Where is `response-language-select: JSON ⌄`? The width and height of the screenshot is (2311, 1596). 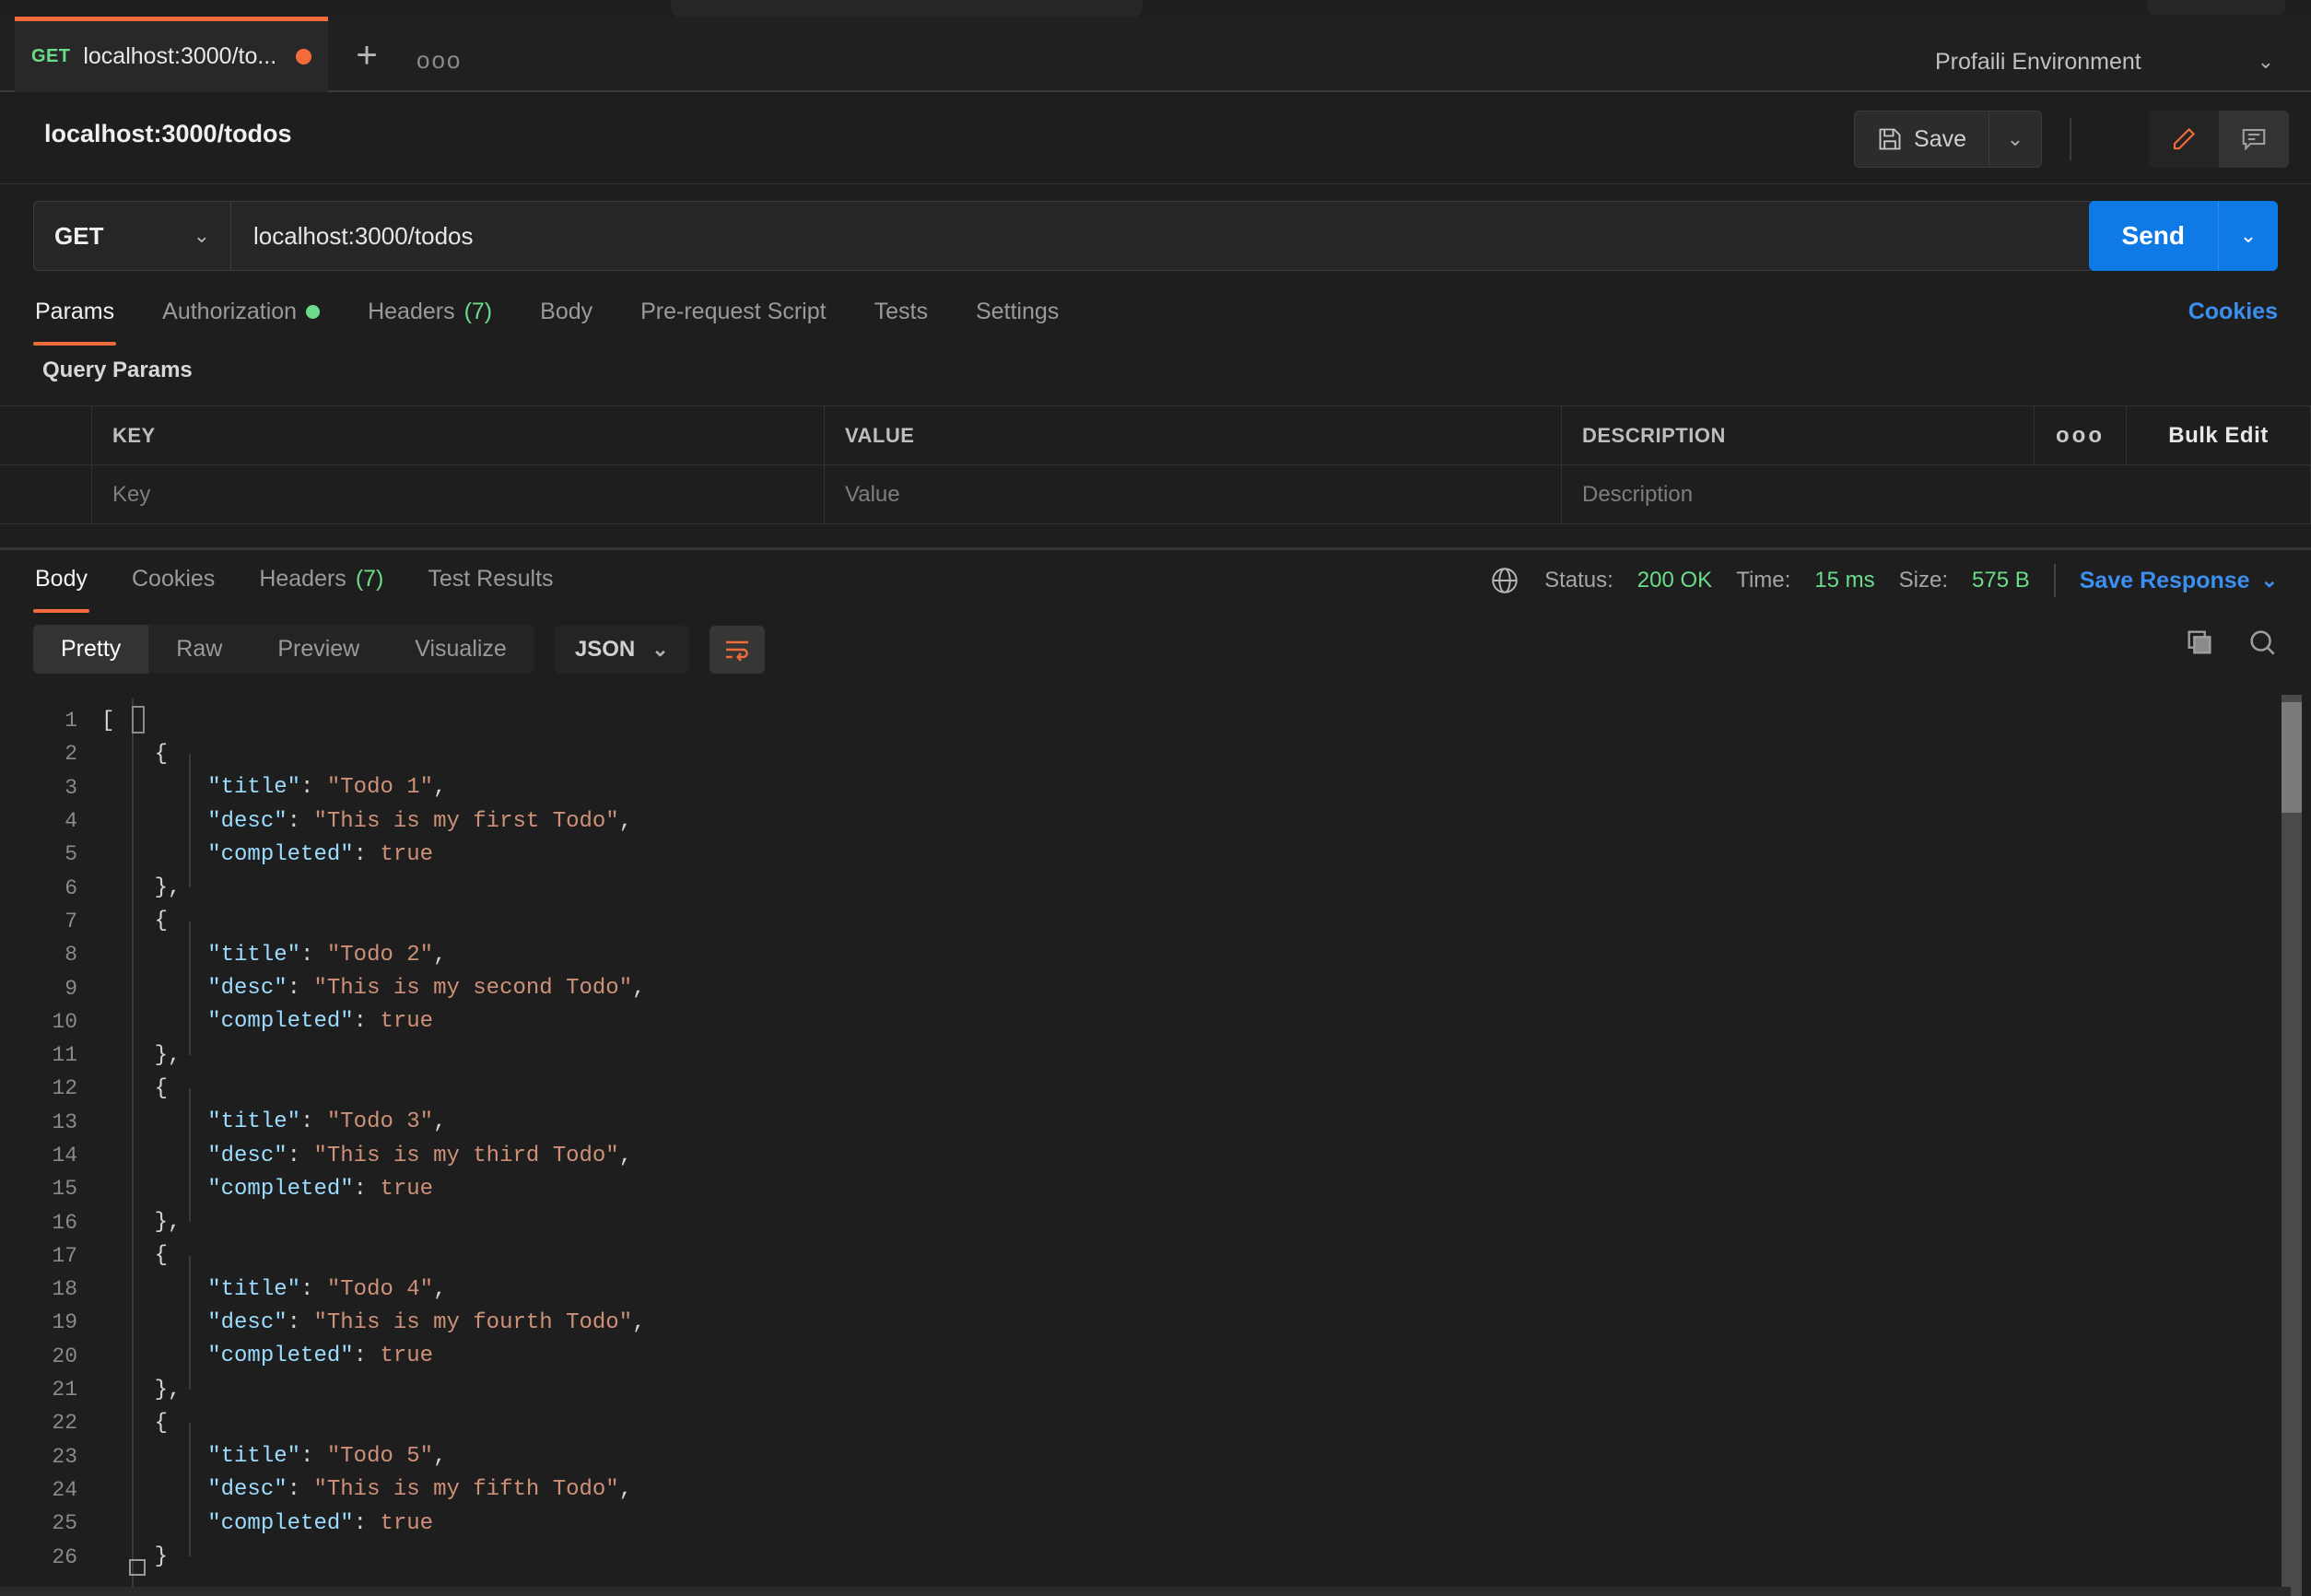 response-language-select: JSON ⌄ is located at coordinates (621, 650).